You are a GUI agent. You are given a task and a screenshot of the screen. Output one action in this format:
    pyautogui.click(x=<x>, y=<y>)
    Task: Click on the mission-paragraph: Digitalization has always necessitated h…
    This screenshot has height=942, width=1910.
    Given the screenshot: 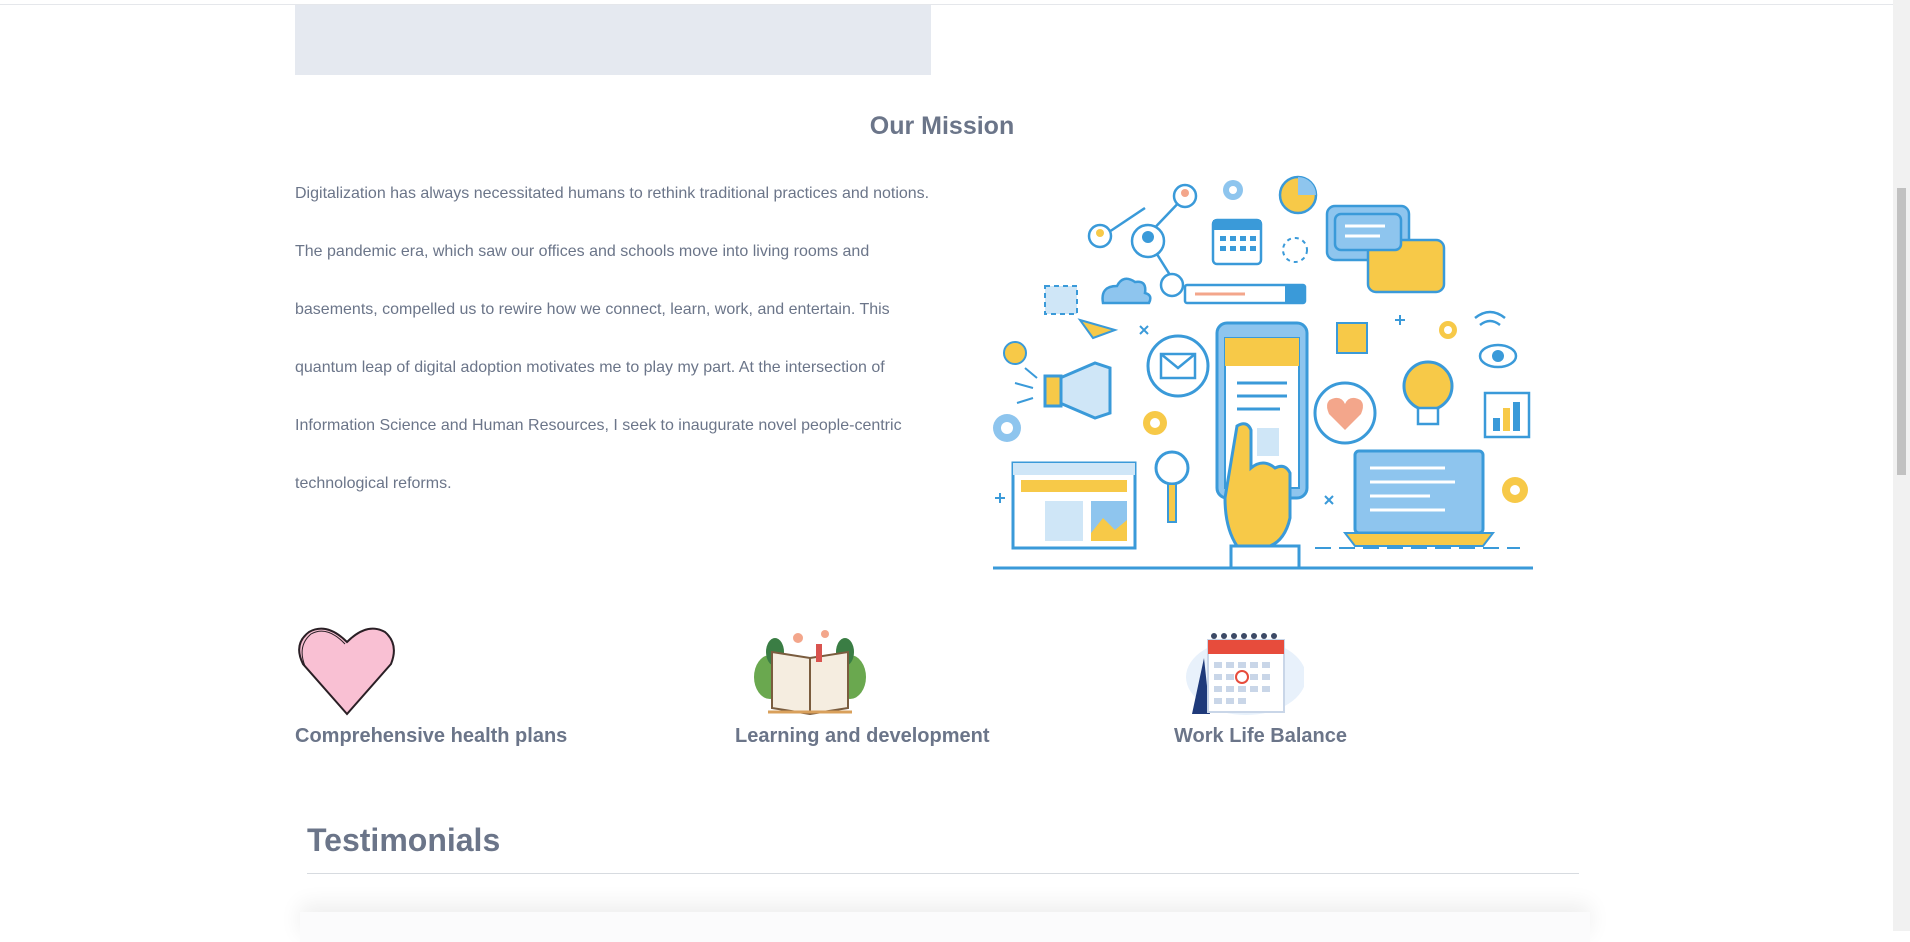 What is the action you would take?
    pyautogui.click(x=612, y=338)
    